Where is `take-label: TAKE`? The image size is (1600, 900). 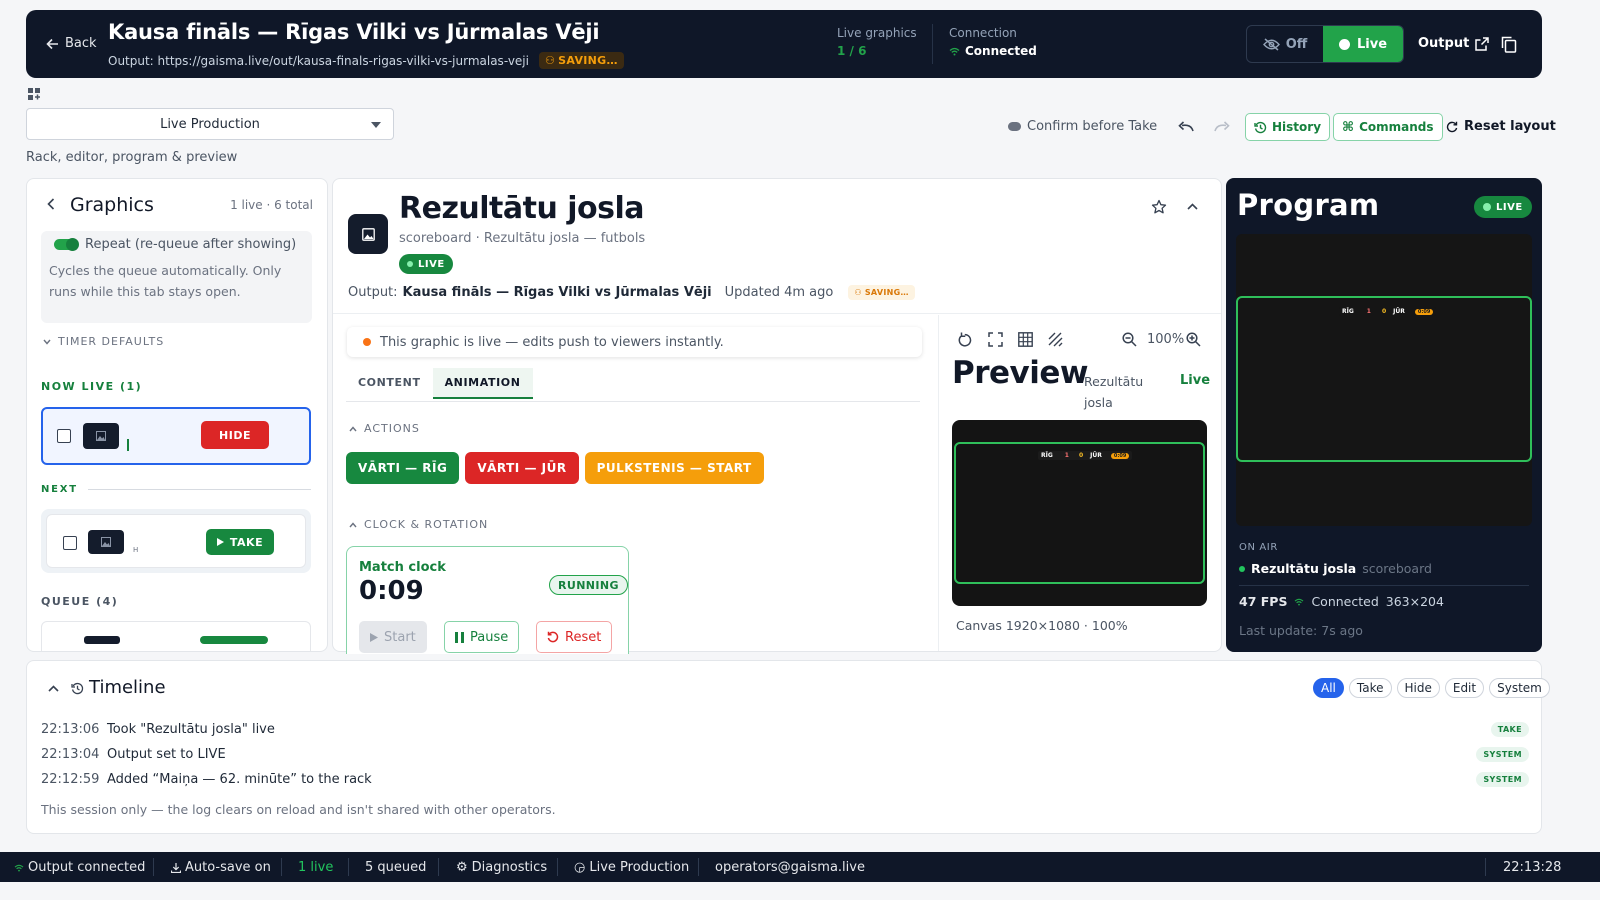 take-label: TAKE is located at coordinates (246, 542).